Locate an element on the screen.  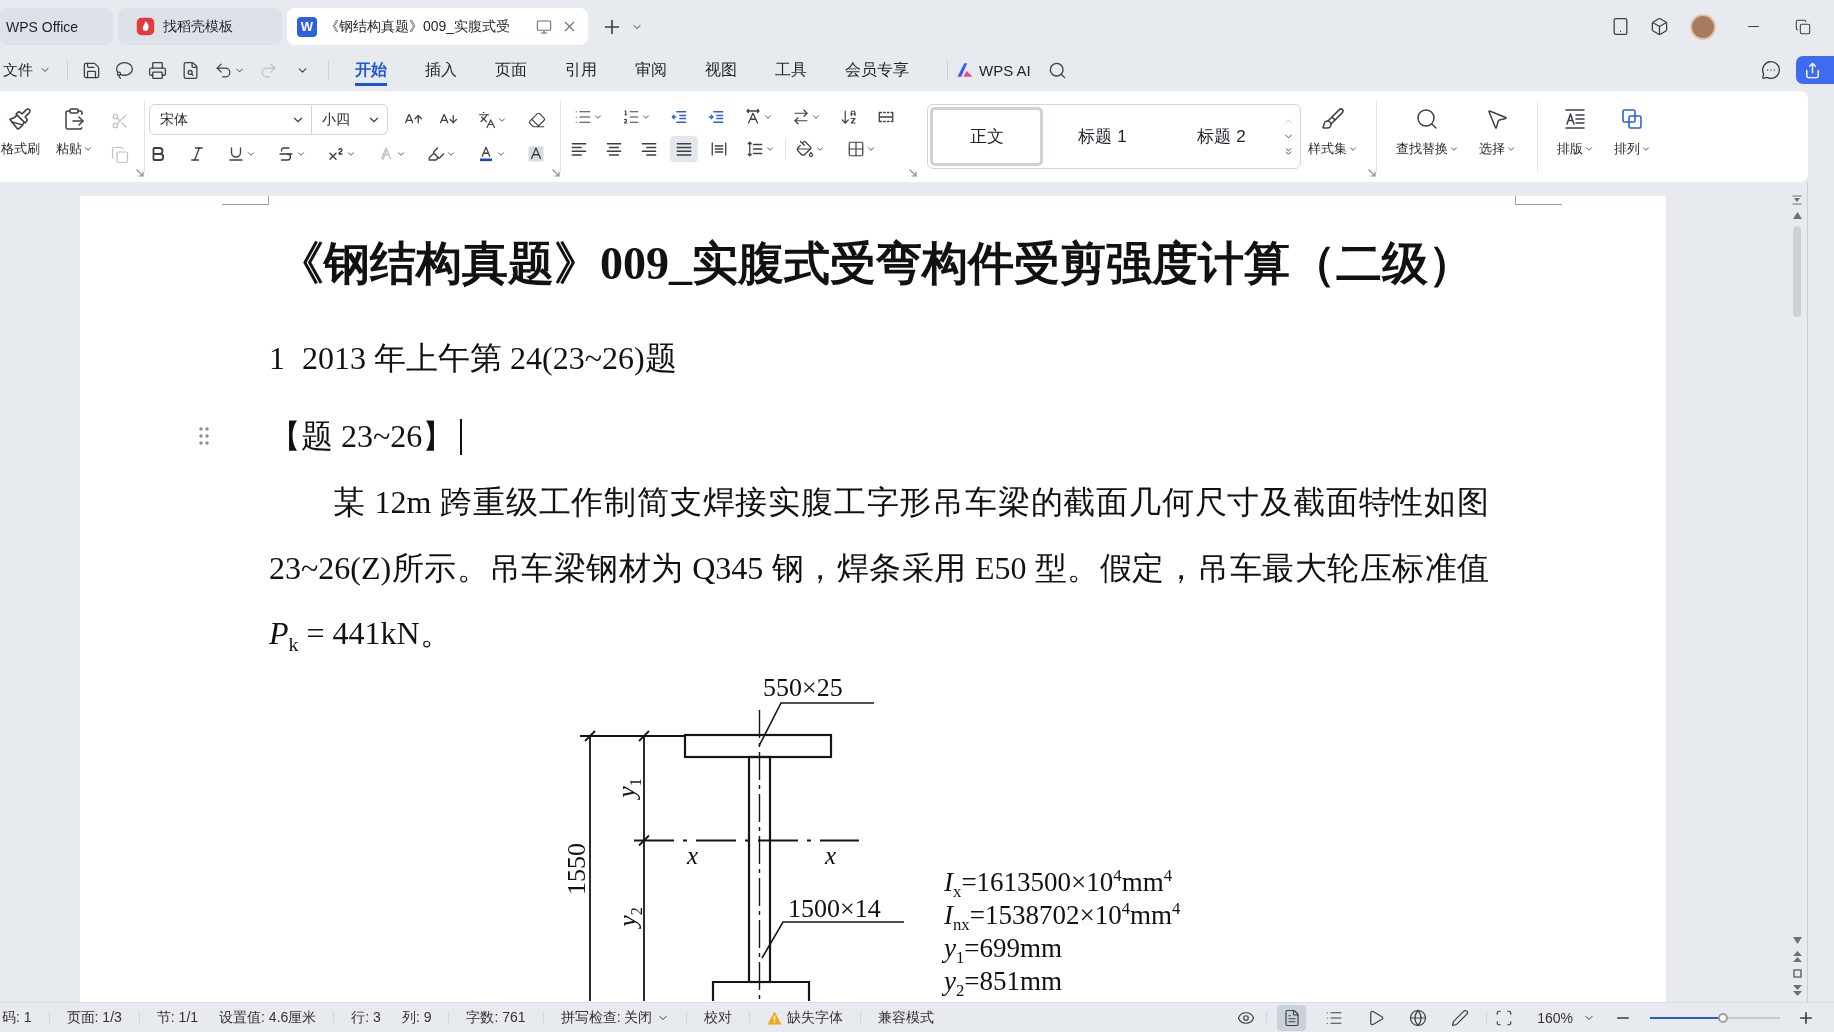
highlighter-icon is located at coordinates (436, 154).